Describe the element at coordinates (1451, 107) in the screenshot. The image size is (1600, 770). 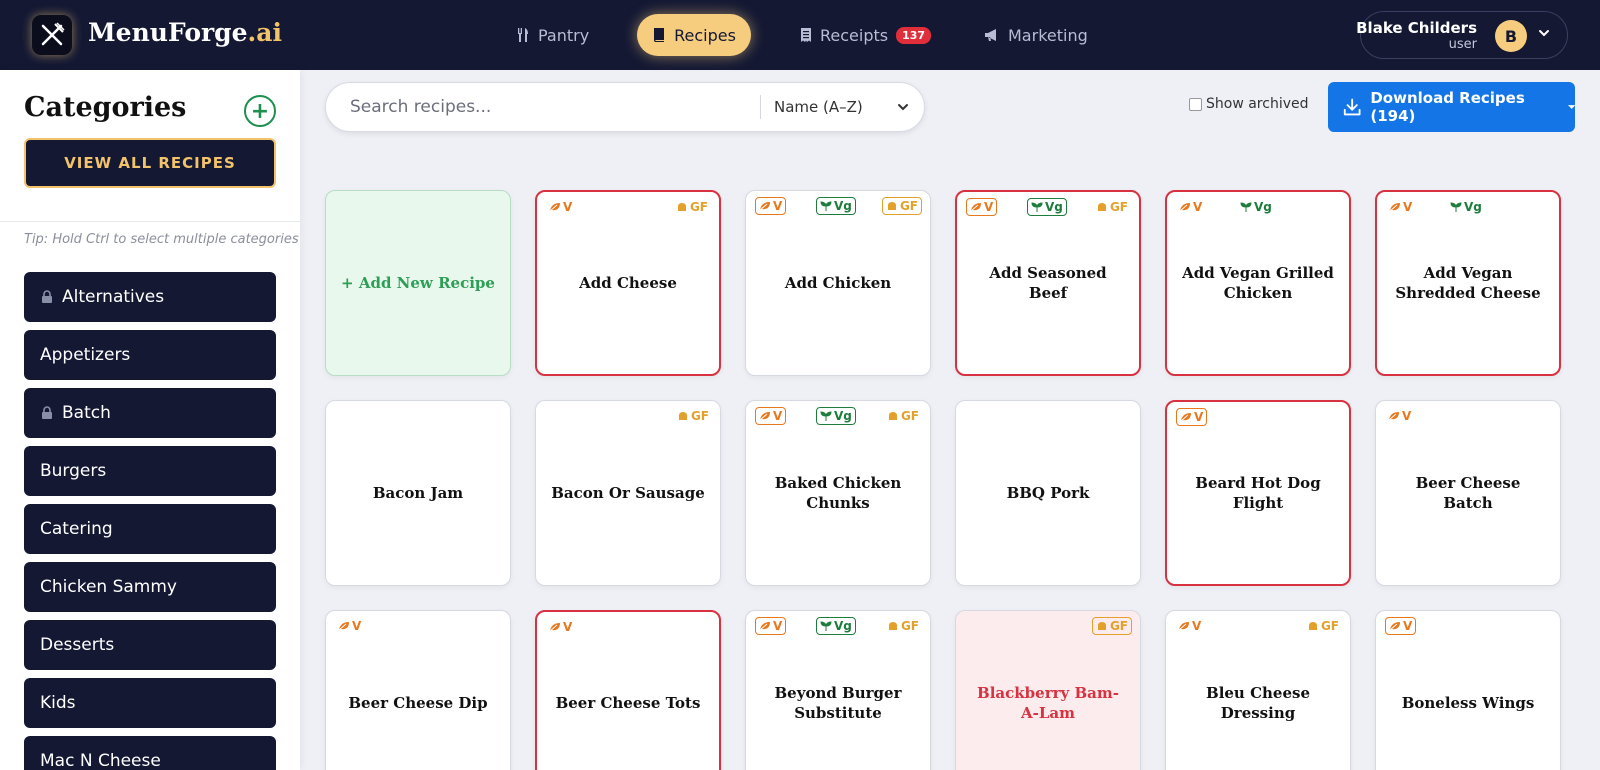
I see `download-recipes-button: Download Recipes (194)` at that location.